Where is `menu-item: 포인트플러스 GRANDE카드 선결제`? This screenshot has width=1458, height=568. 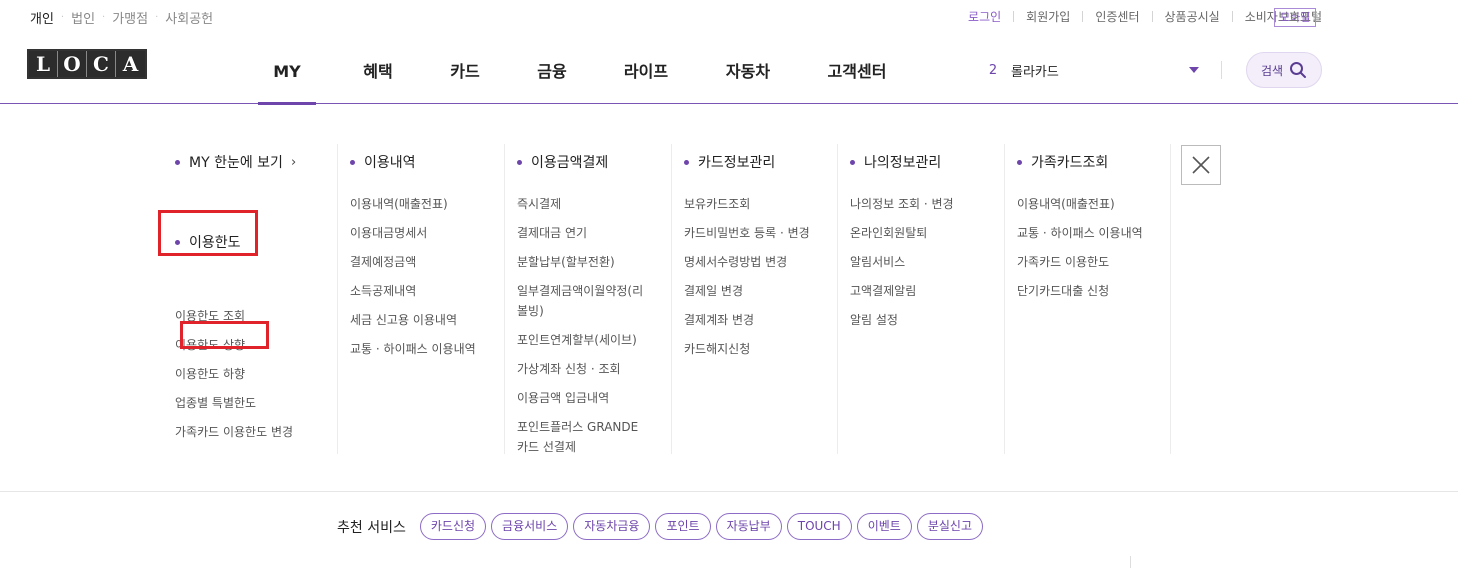 menu-item: 포인트플러스 GRANDE카드 선결제 is located at coordinates (582, 437).